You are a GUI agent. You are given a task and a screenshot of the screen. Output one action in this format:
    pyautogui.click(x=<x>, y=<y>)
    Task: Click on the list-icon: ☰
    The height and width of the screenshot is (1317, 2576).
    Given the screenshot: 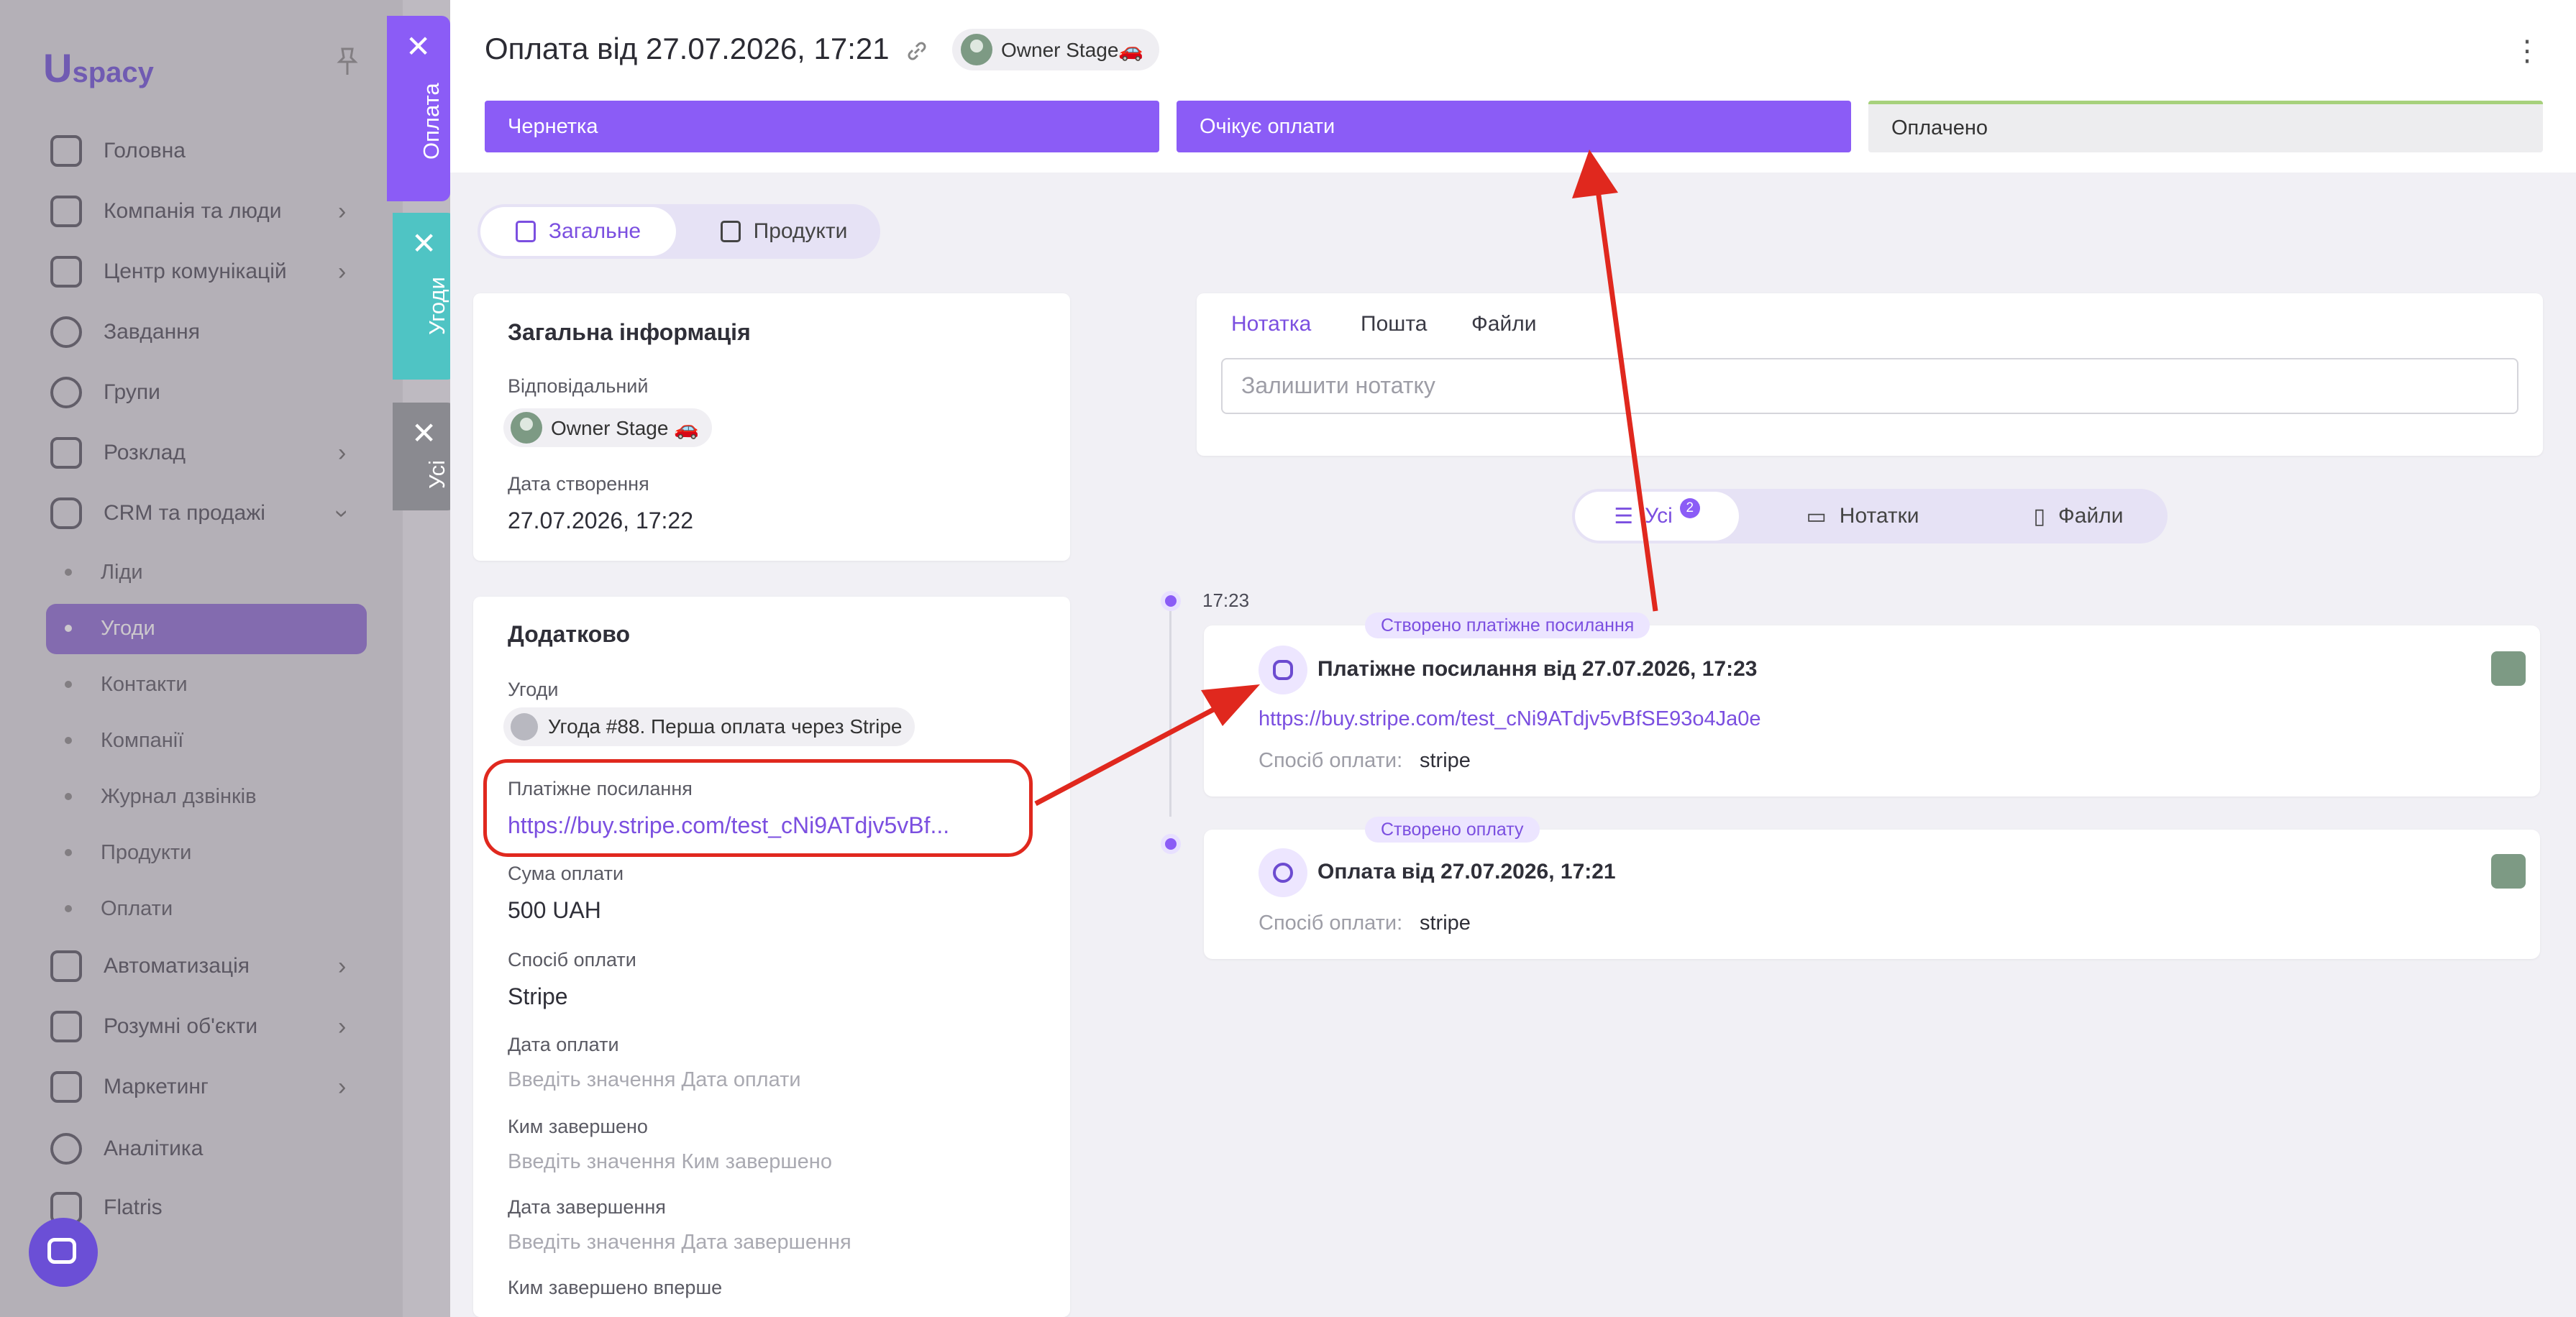 What is the action you would take?
    pyautogui.click(x=1624, y=516)
    